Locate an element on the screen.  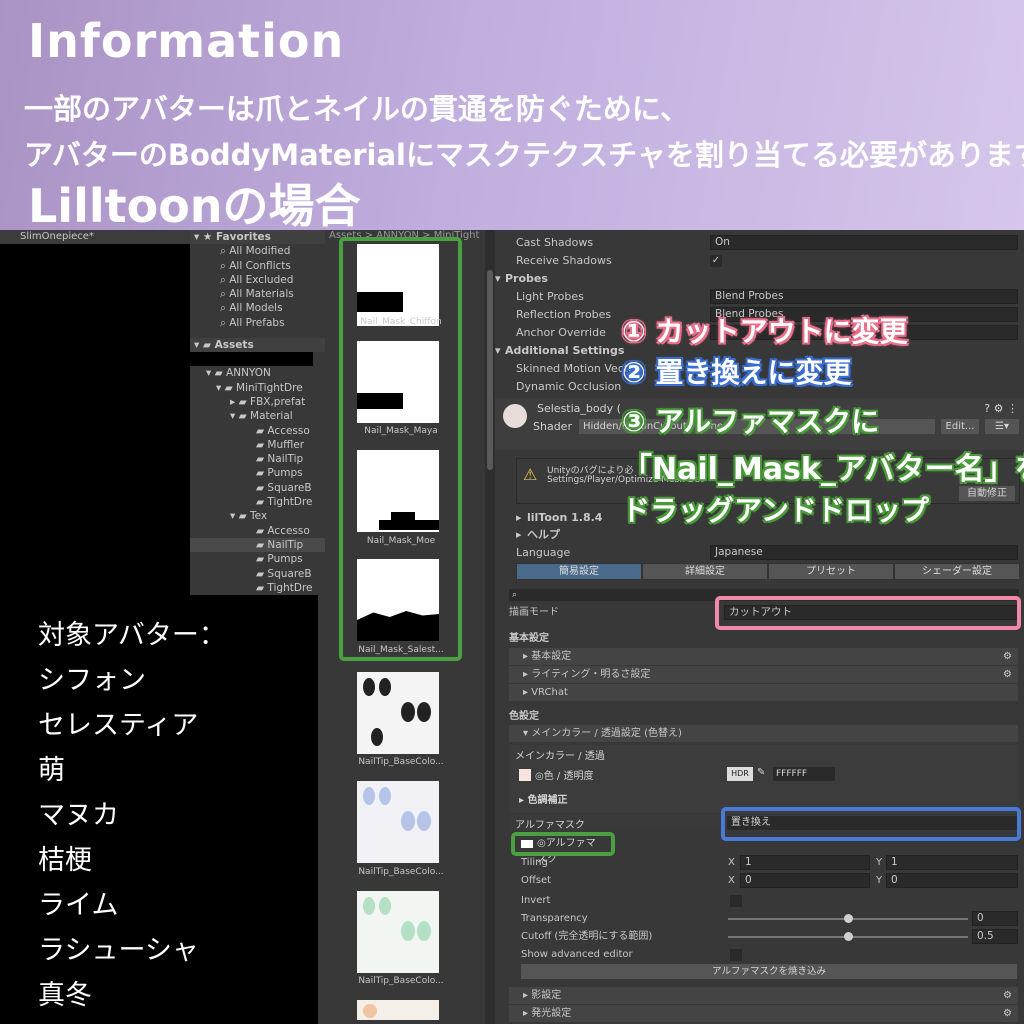
tab-presets: プリセット is located at coordinates (831, 571).